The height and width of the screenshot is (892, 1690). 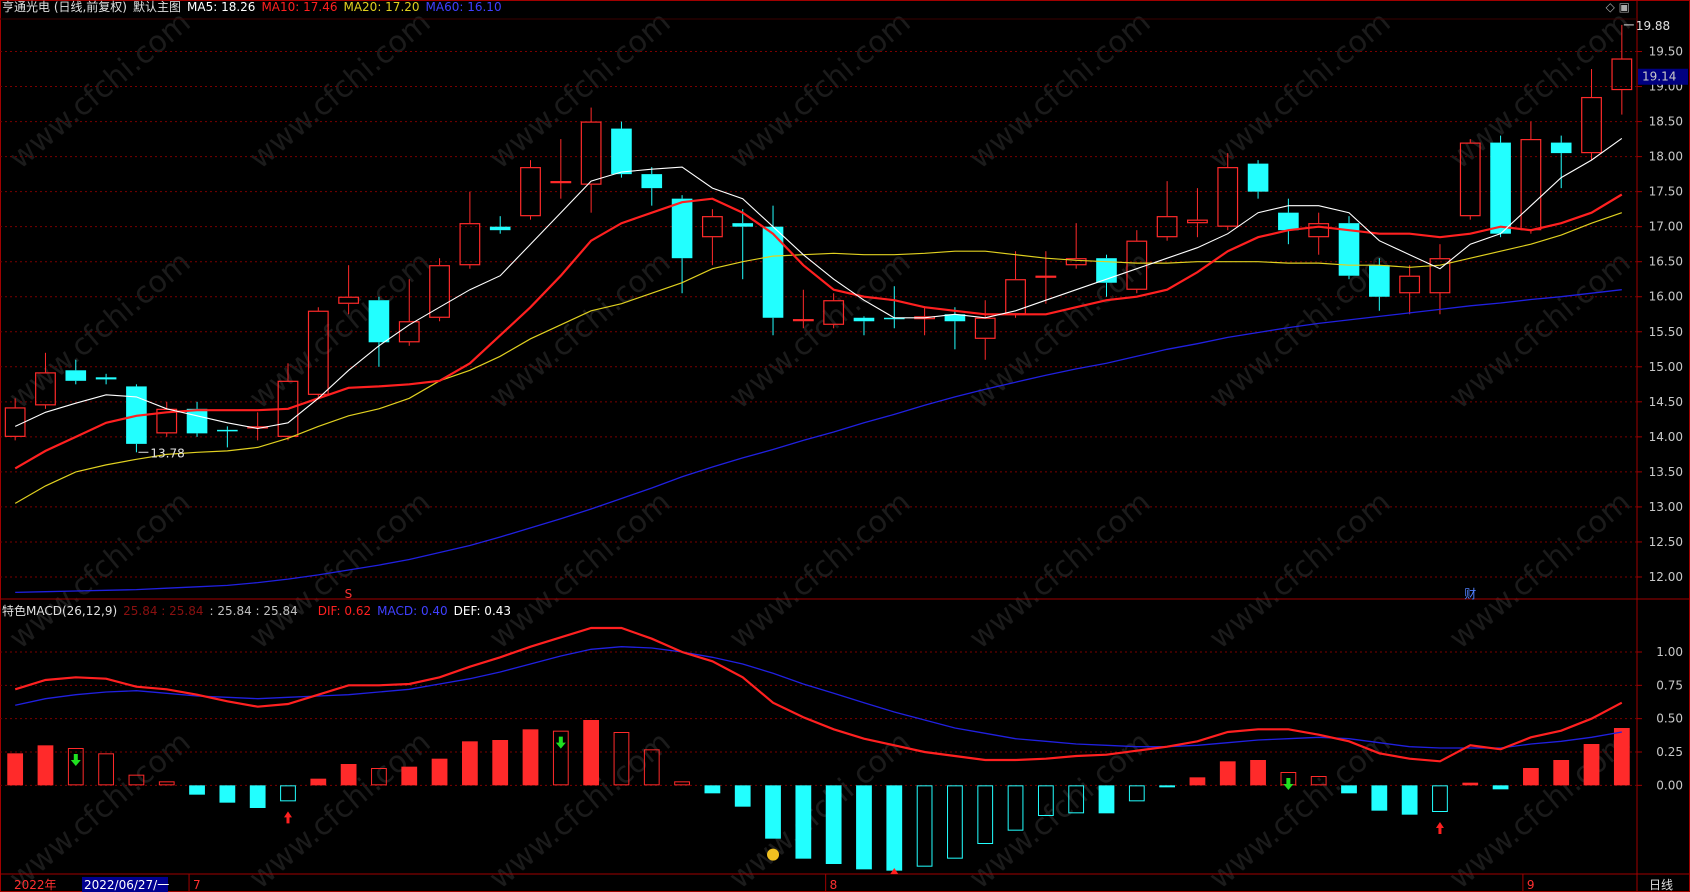 I want to click on month-8-label: 8, so click(x=834, y=885).